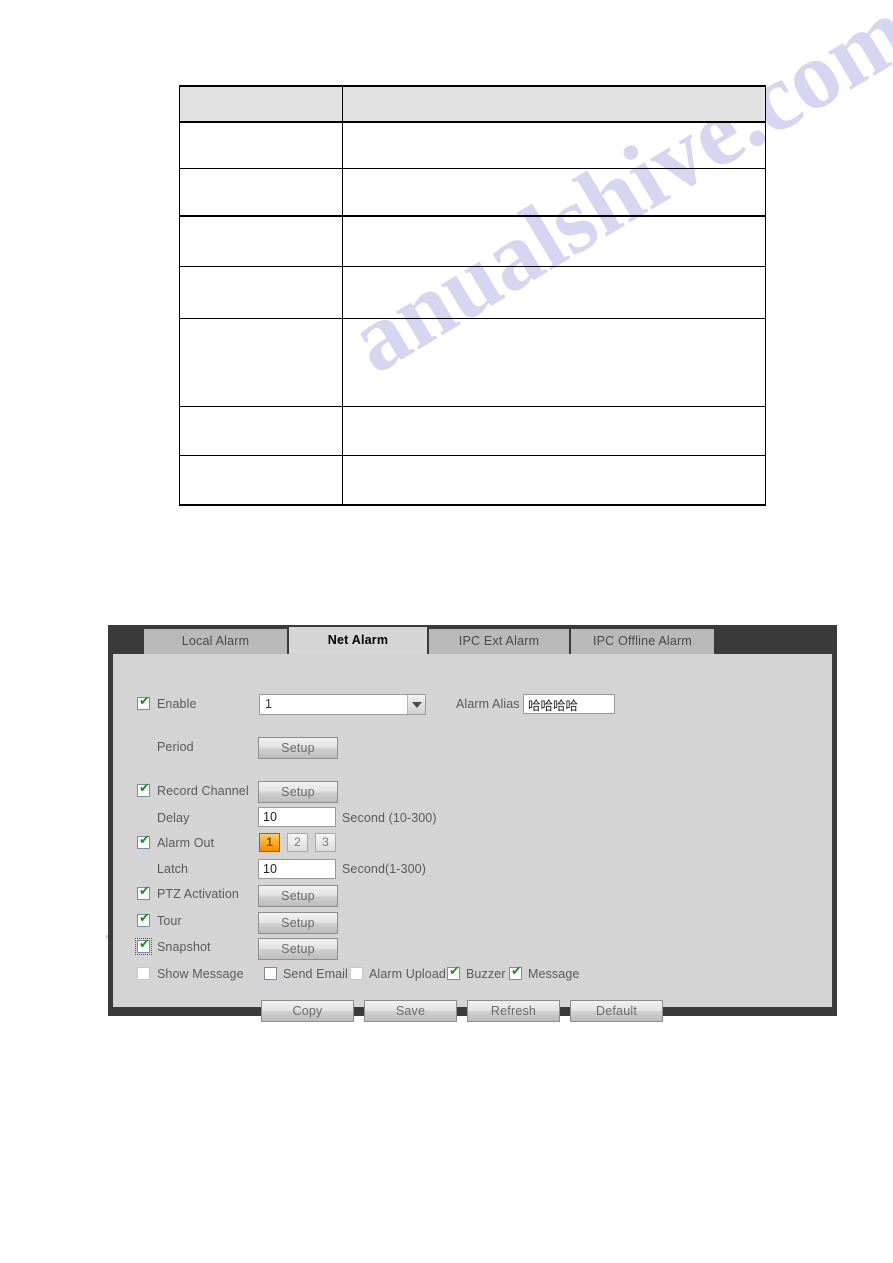 The image size is (893, 1263). I want to click on latch-label: Latch, so click(173, 869).